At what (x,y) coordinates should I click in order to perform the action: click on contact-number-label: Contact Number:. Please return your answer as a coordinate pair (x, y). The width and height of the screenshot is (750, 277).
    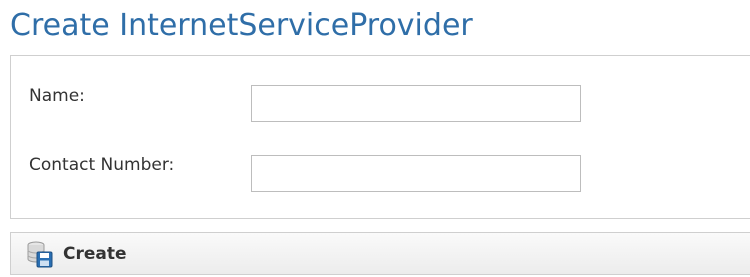
    Looking at the image, I should click on (102, 165).